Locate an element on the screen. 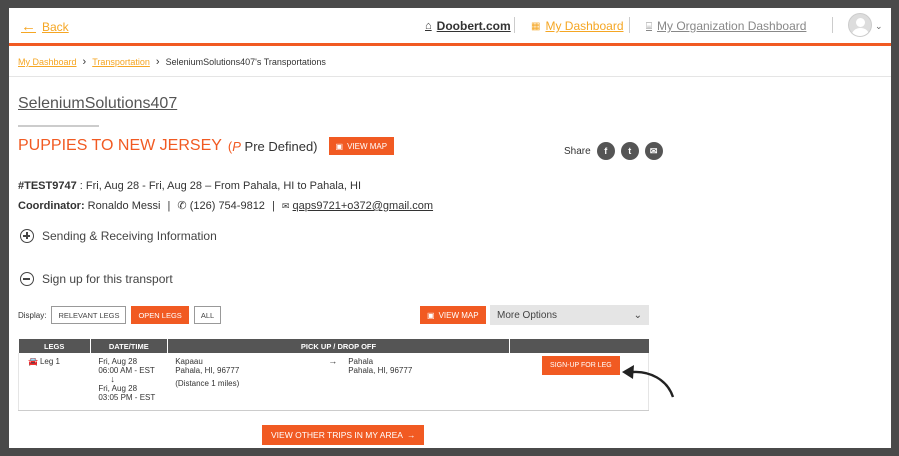 The width and height of the screenshot is (899, 456). all-legs-button: ALL is located at coordinates (207, 315).